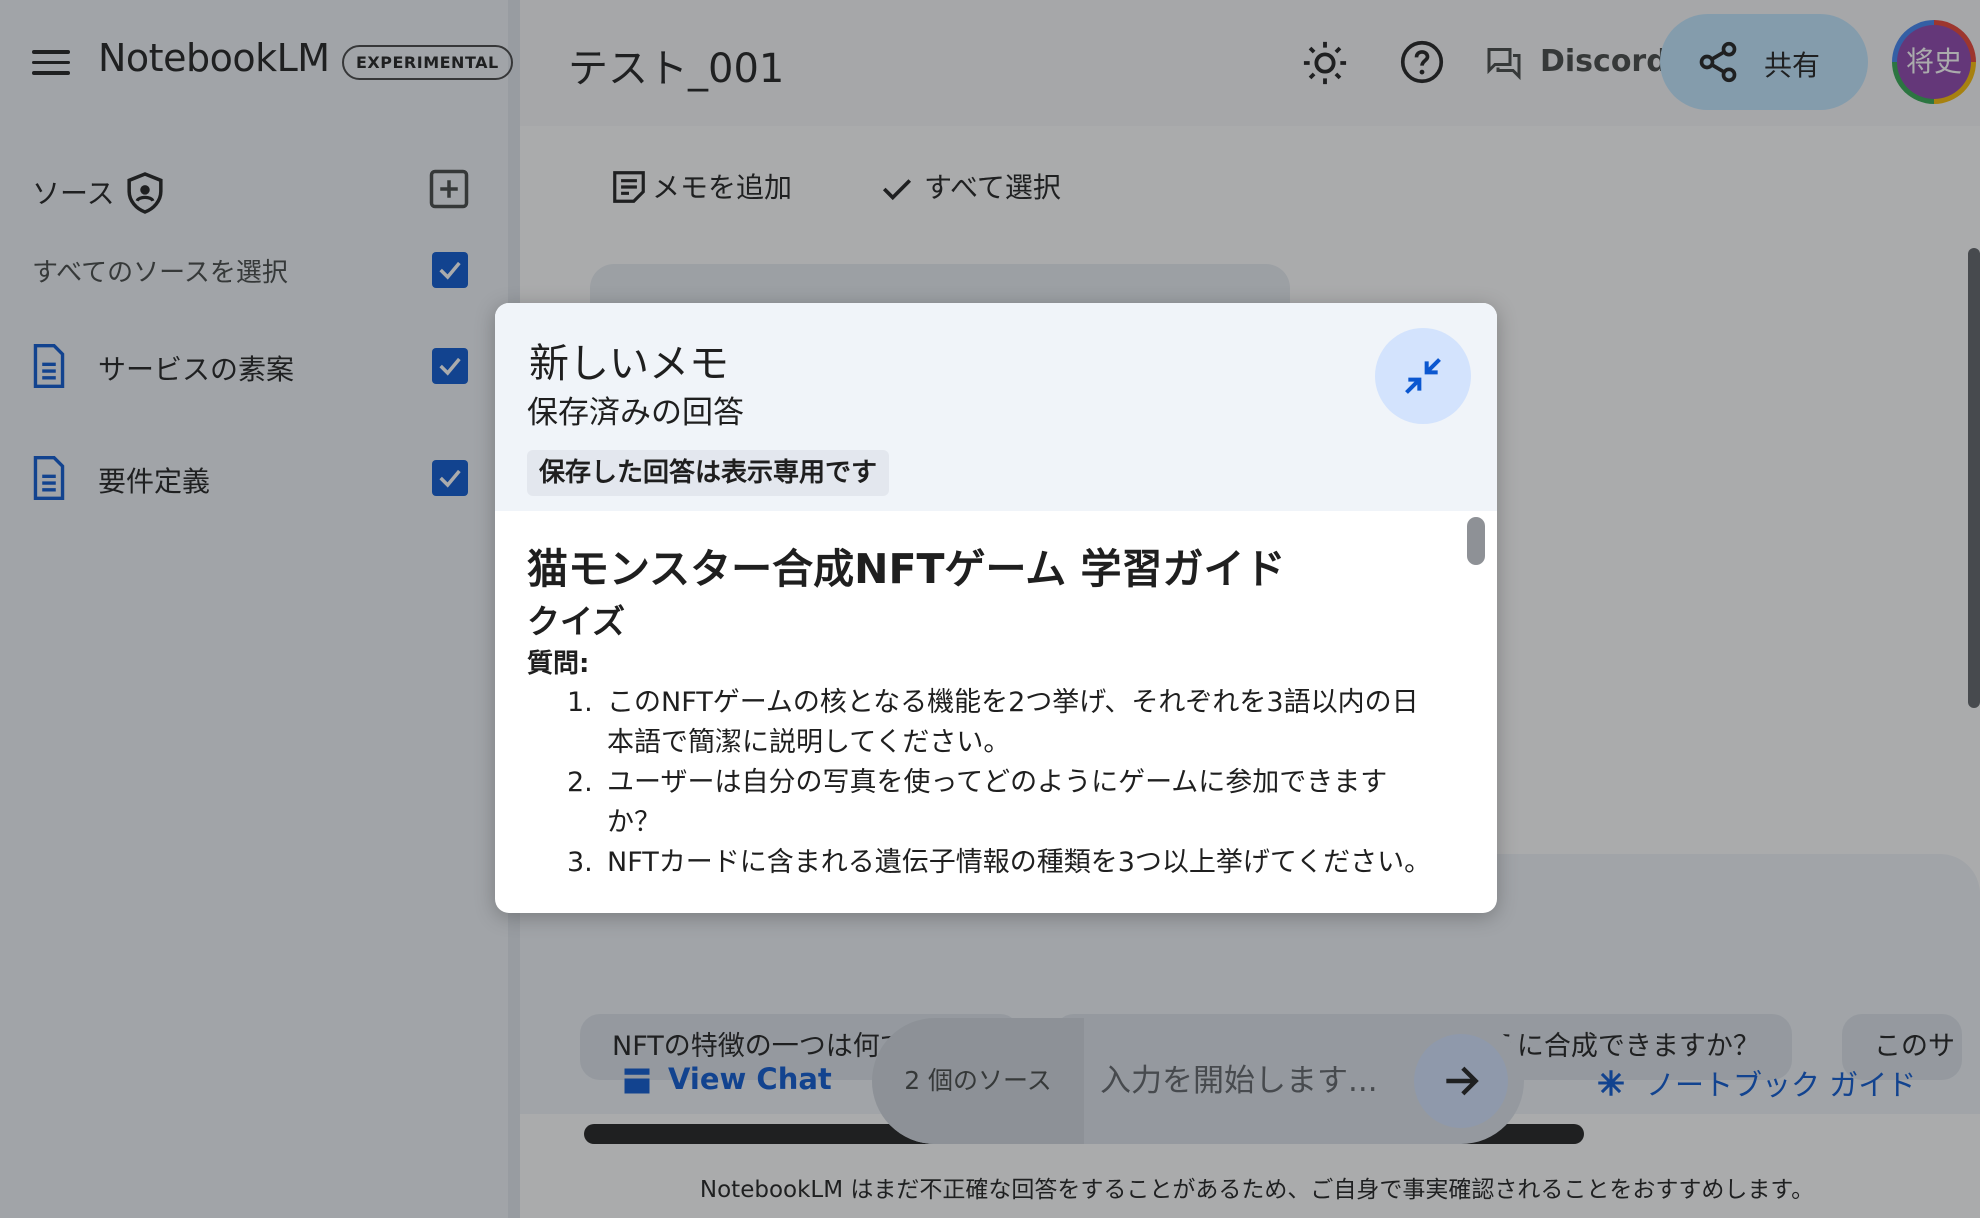 This screenshot has width=1980, height=1218. I want to click on readonly-notice: 保存した回答は表示専用です, so click(708, 473).